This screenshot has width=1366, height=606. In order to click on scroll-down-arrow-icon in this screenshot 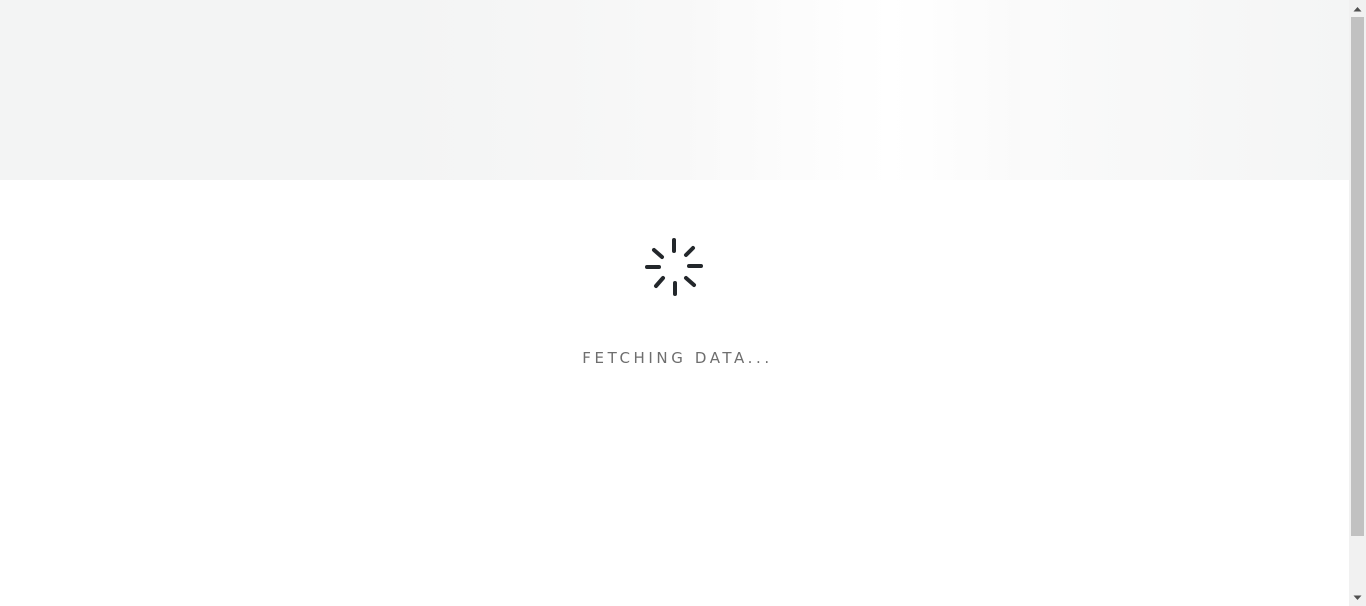, I will do `click(1357, 597)`.